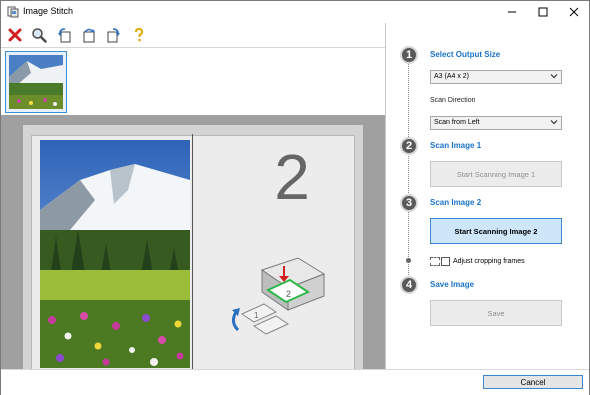  I want to click on rotate-left-button, so click(65, 35).